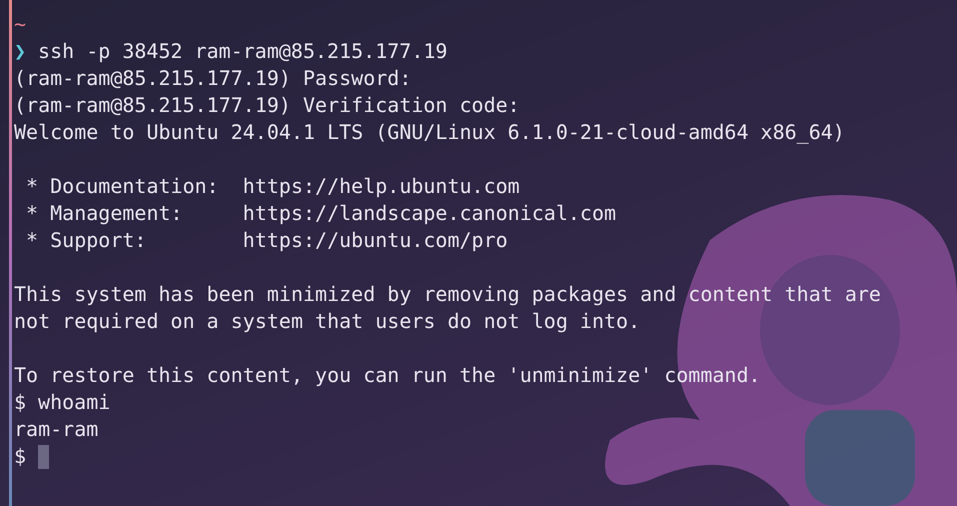  Describe the element at coordinates (20, 51) in the screenshot. I see `prompt-symbol: ❯` at that location.